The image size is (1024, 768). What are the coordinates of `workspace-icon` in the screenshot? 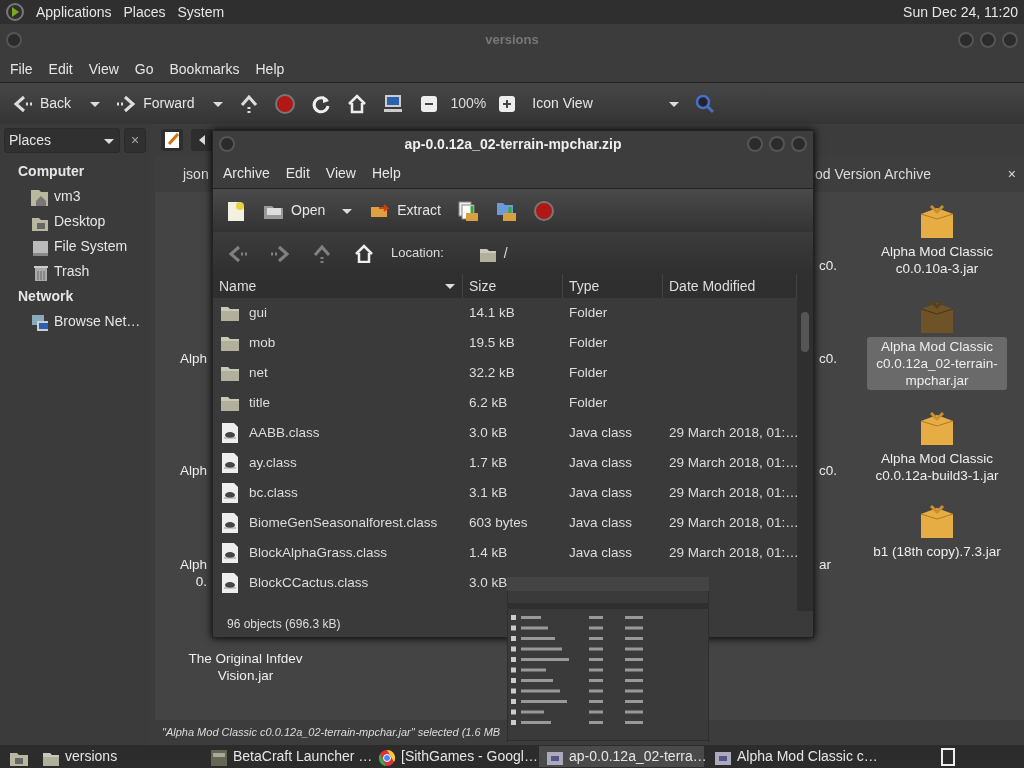 It's located at (948, 756).